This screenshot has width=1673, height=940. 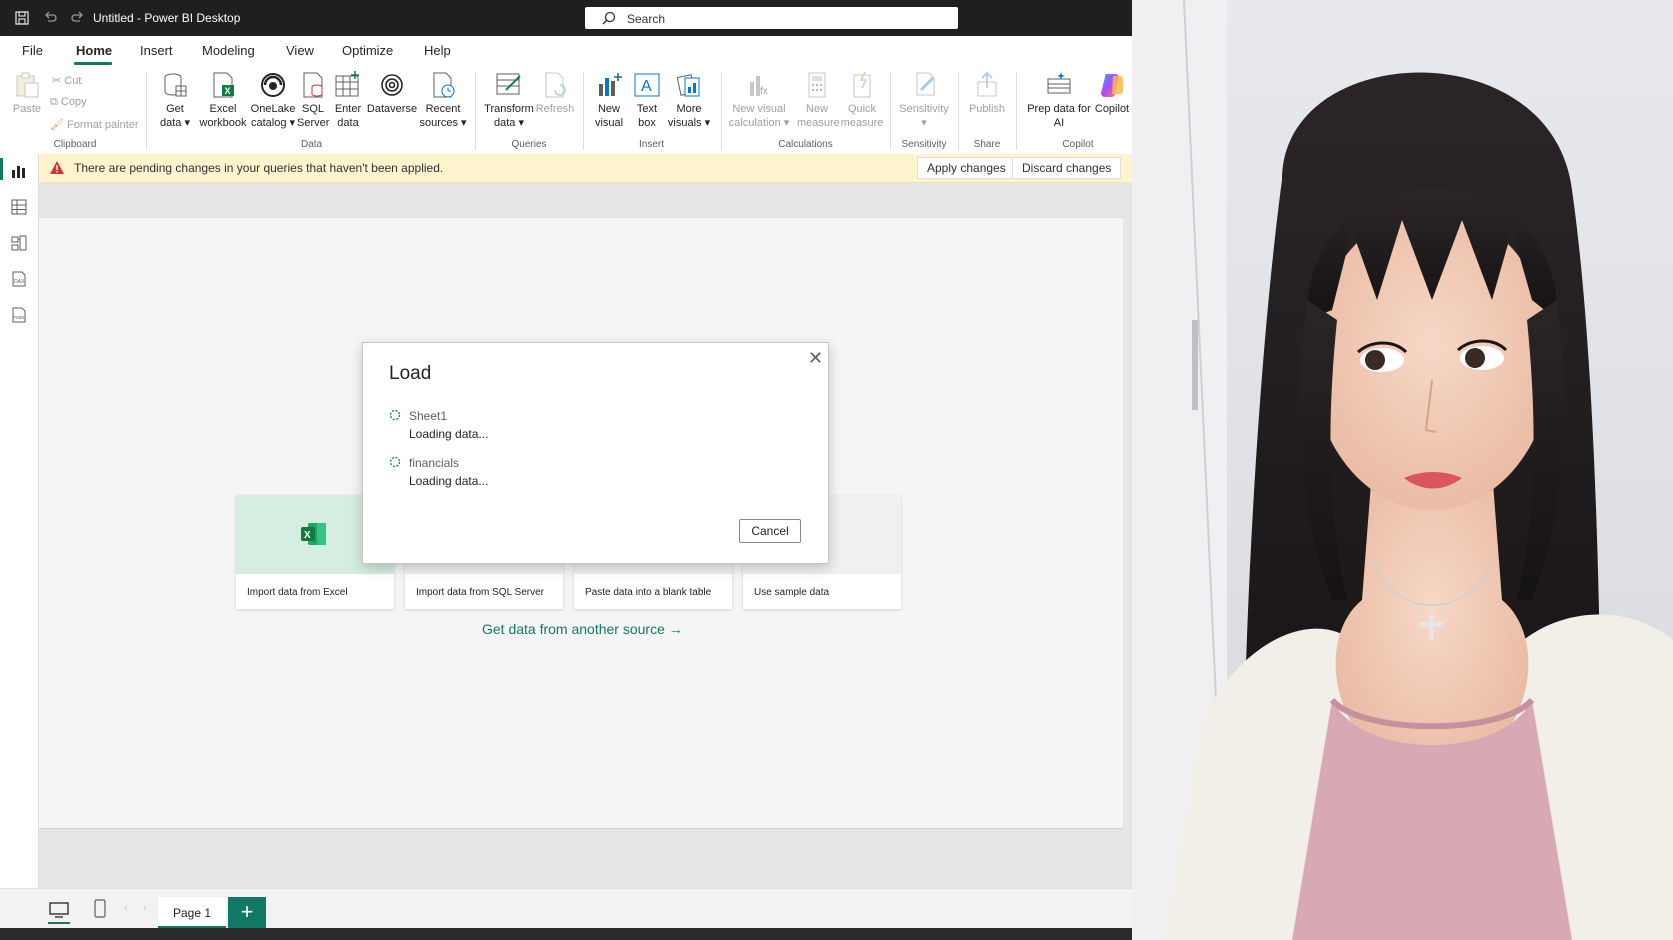 What do you see at coordinates (566, 18) in the screenshot?
I see `title-bar: Untitled - Power BI Desktop Search` at bounding box center [566, 18].